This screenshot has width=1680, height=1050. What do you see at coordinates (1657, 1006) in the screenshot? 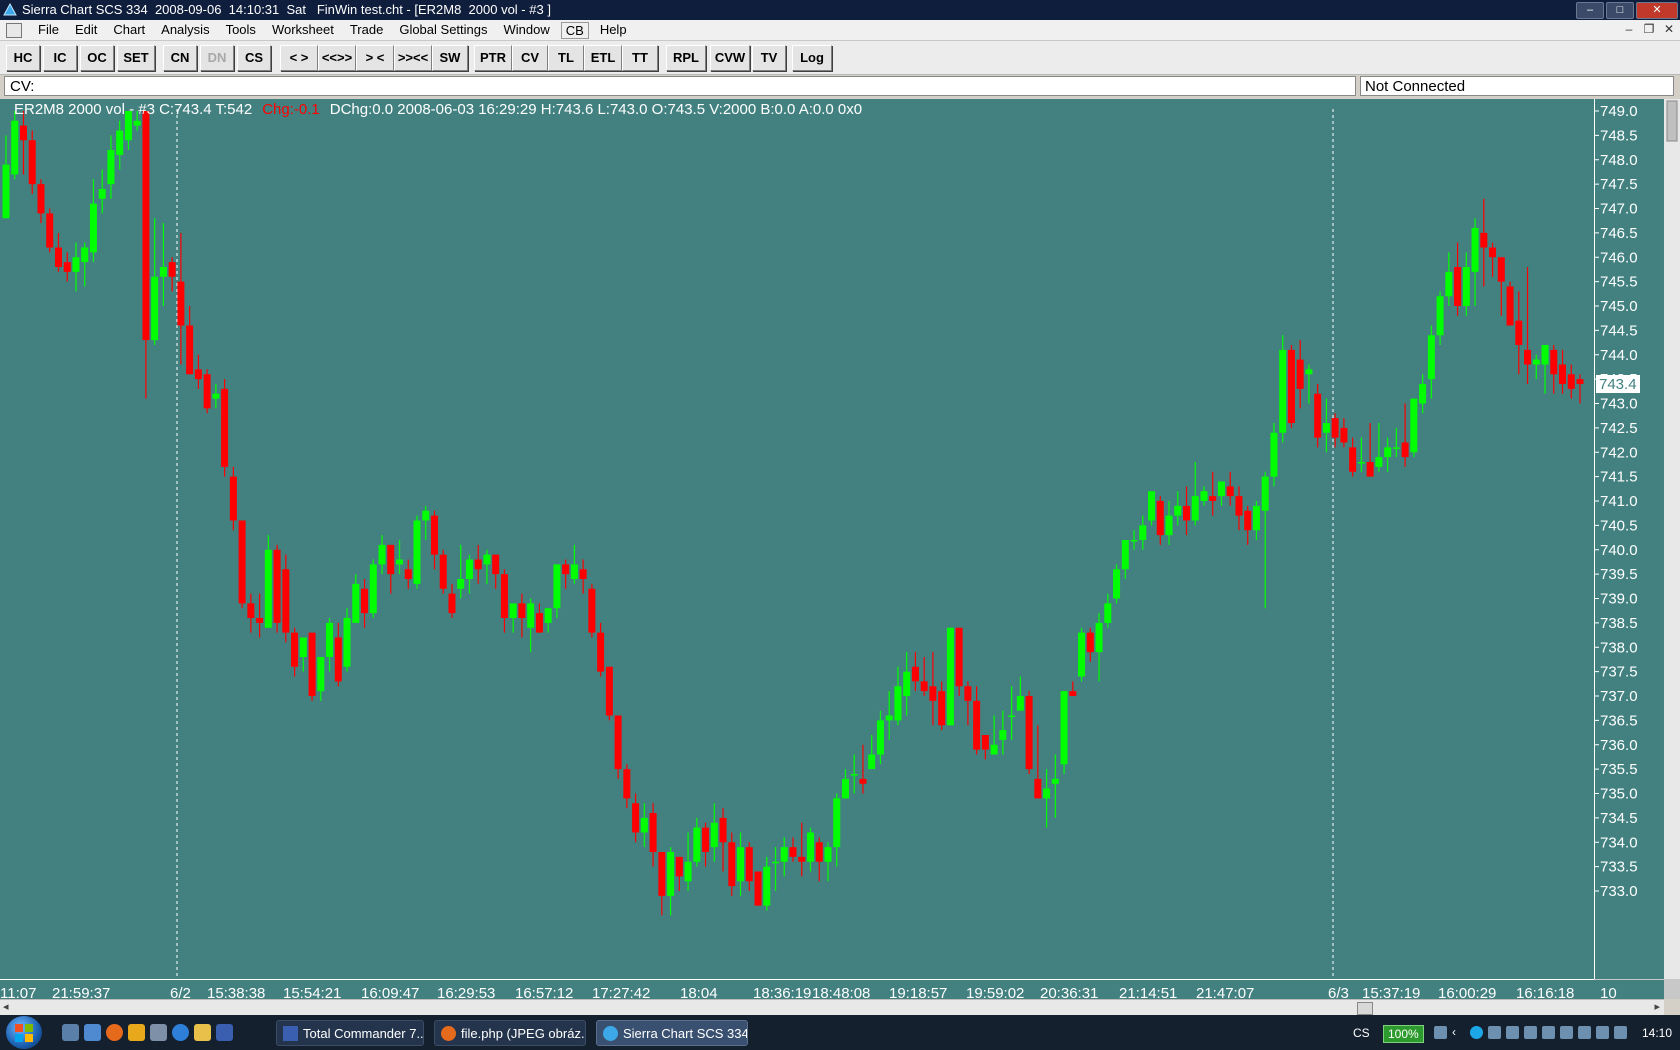
I see `scroll-right-icon: ▸` at bounding box center [1657, 1006].